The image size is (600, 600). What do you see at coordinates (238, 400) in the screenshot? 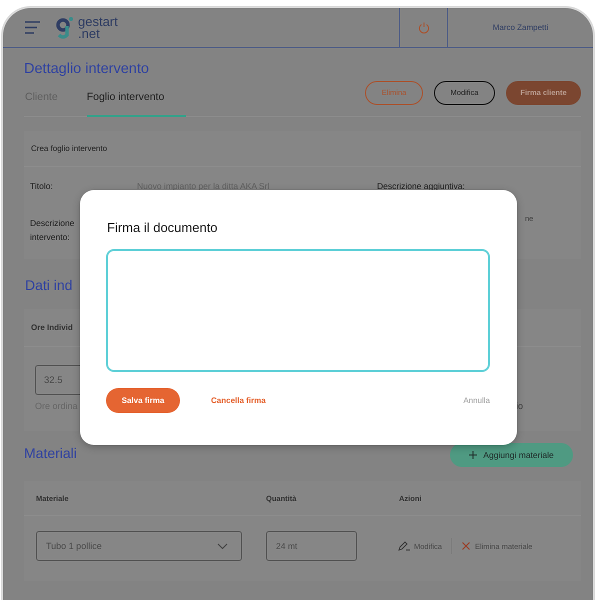
I see `clear-signature-link: Cancella firma` at bounding box center [238, 400].